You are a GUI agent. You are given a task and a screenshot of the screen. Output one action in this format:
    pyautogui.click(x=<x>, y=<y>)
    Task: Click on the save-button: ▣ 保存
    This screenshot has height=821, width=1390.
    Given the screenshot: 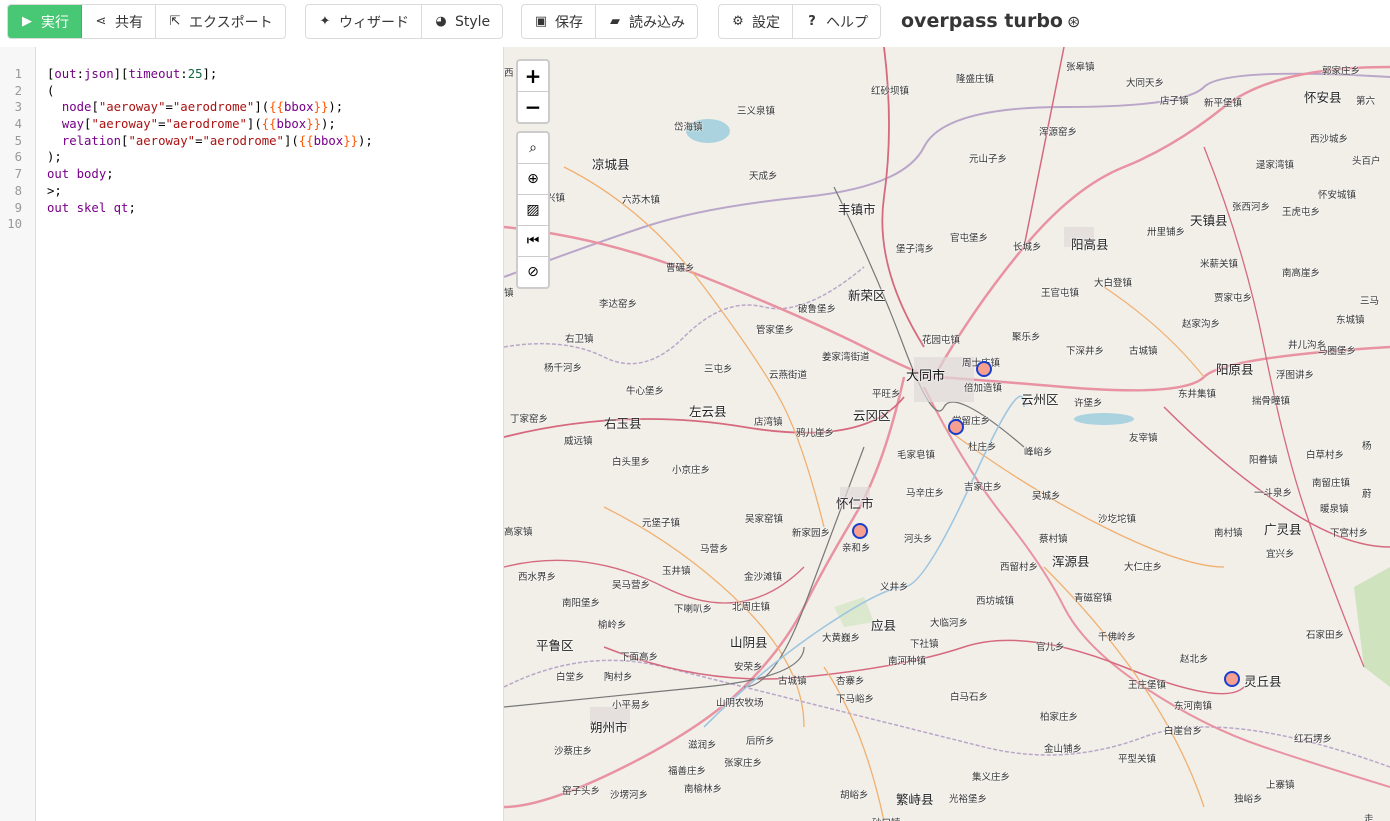 What is the action you would take?
    pyautogui.click(x=559, y=21)
    